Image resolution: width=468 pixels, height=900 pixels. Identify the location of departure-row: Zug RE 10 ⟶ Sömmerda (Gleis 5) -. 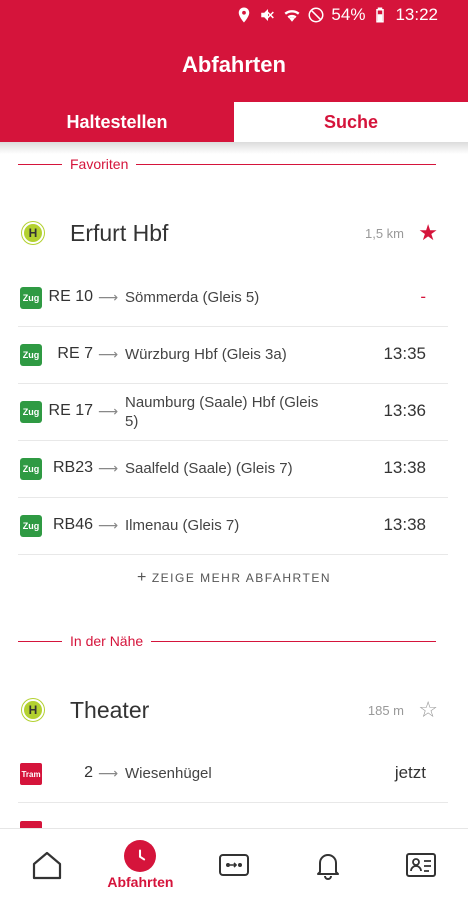
(233, 298).